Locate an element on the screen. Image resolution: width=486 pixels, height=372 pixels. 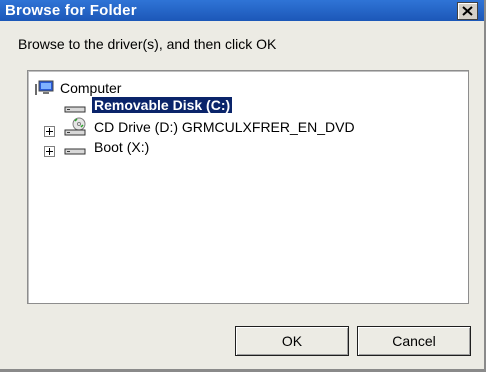
close-icon is located at coordinates (467, 11).